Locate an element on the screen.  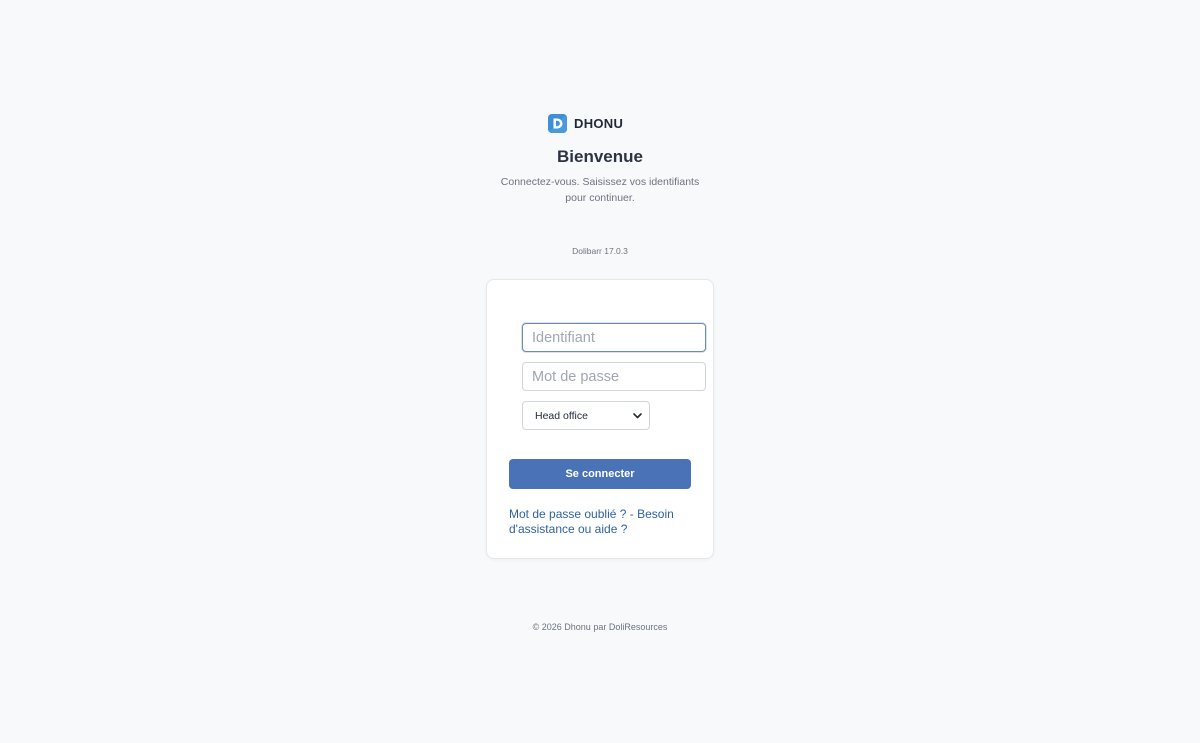
brand: DHONU is located at coordinates (585, 123).